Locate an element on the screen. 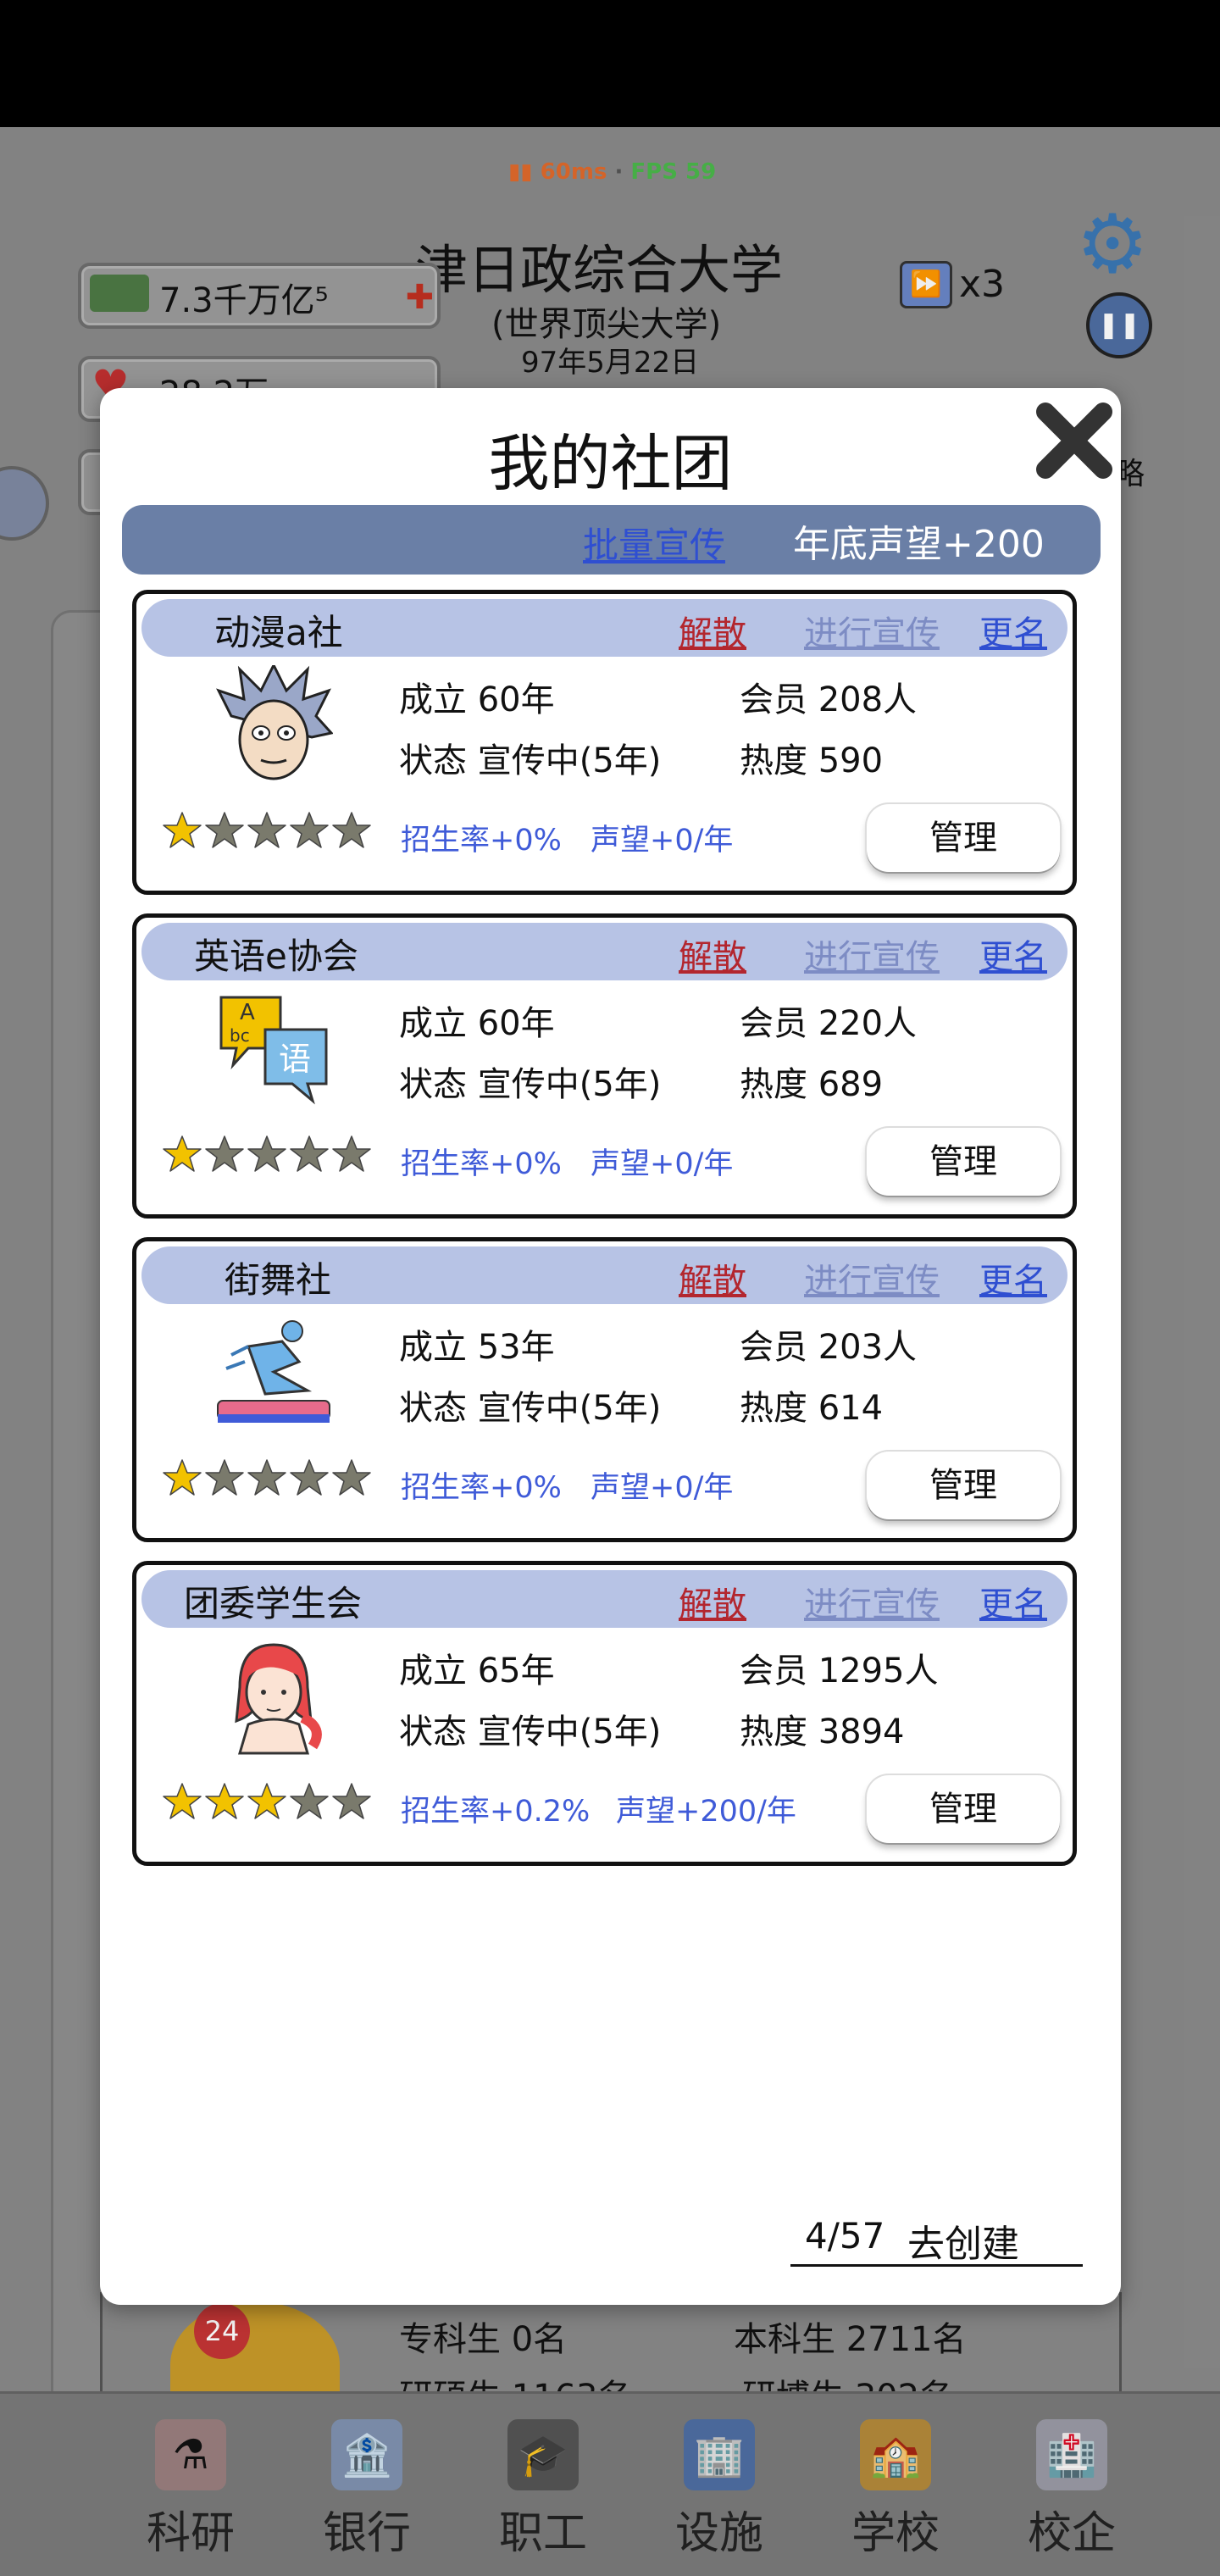 Image resolution: width=1220 pixels, height=2576 pixels. club-heat: 热度 689 is located at coordinates (812, 1084).